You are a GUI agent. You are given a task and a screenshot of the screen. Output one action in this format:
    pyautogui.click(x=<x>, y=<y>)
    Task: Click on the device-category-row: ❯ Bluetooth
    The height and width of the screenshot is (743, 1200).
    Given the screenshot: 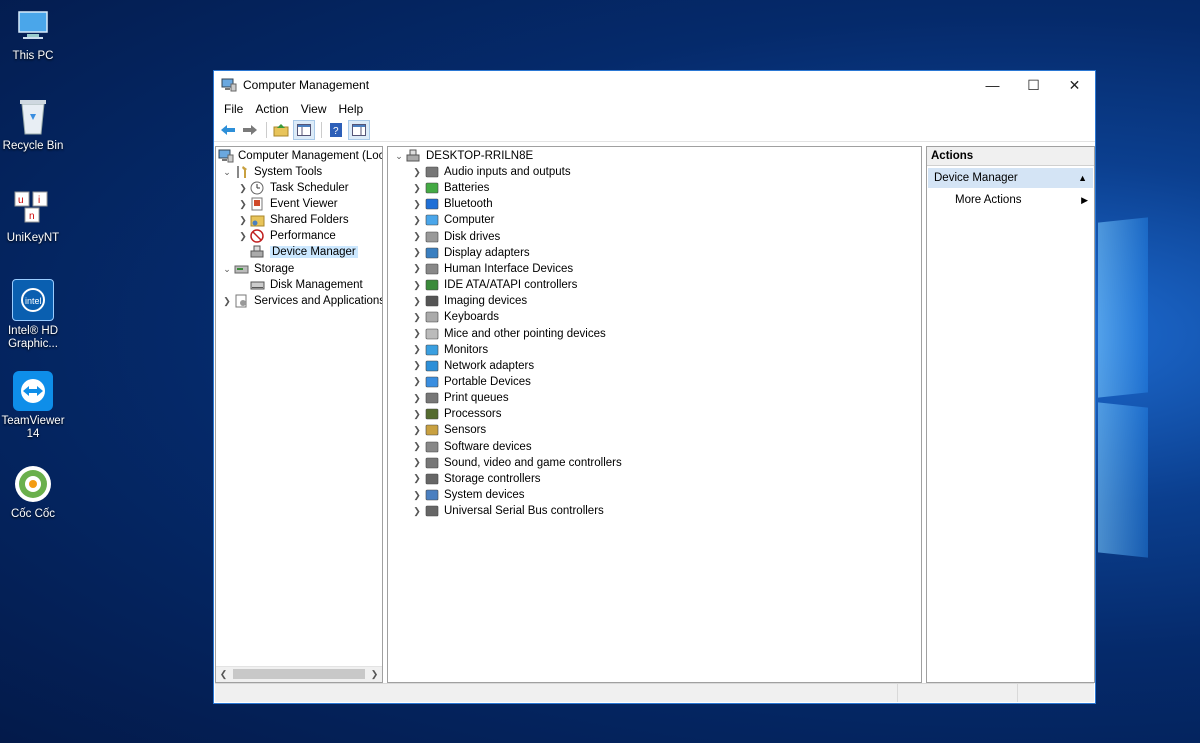 What is the action you would take?
    pyautogui.click(x=451, y=204)
    